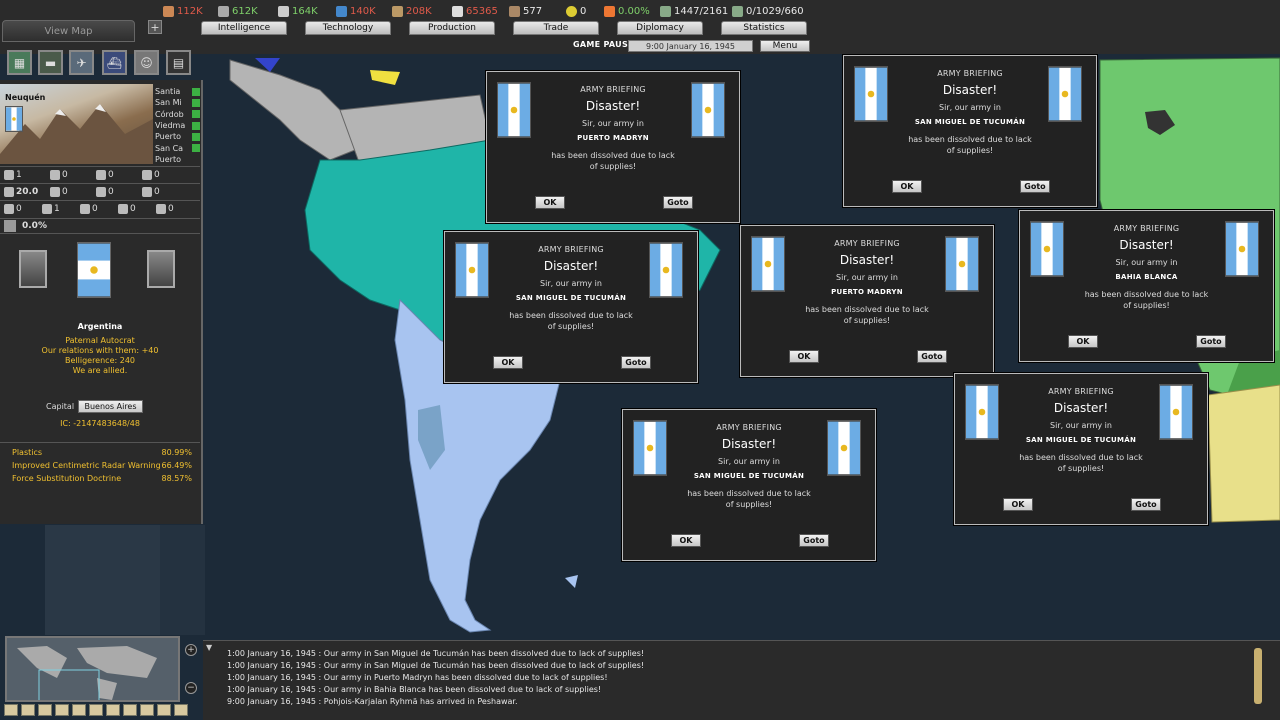  Describe the element at coordinates (179, 114) in the screenshot. I see `city-item: Córdob` at that location.